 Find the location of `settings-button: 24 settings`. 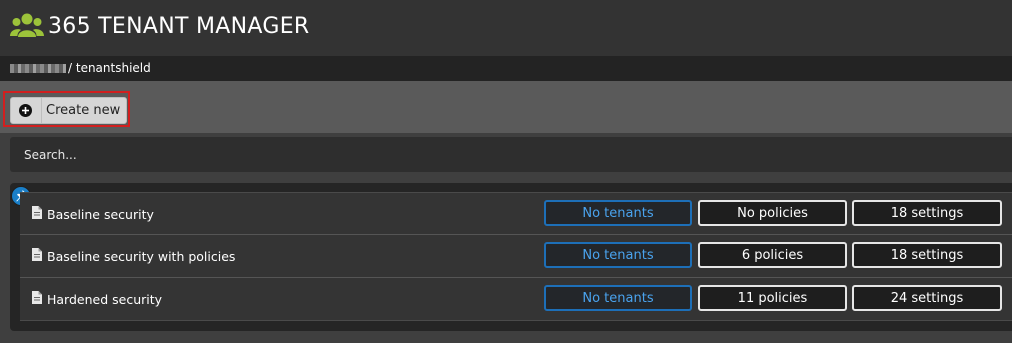

settings-button: 24 settings is located at coordinates (927, 298).